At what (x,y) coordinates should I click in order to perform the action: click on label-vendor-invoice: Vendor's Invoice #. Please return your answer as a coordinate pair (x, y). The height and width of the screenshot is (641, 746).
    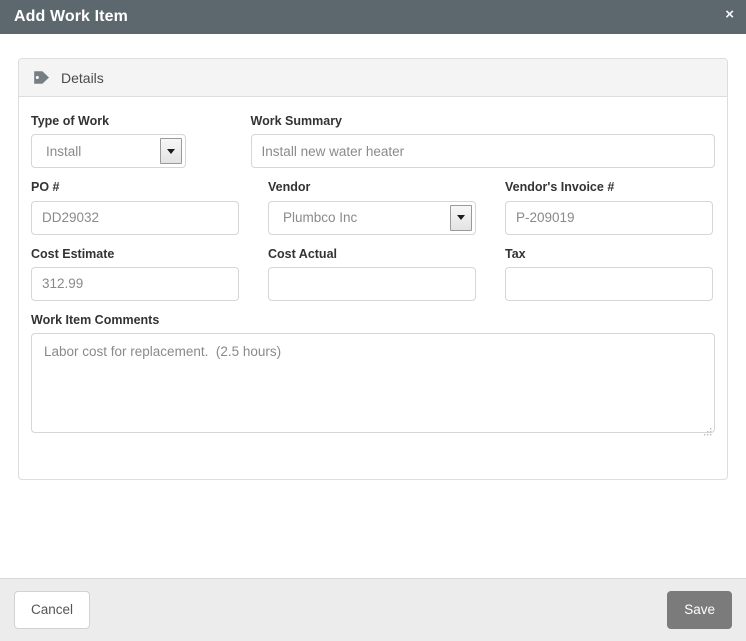
    Looking at the image, I should click on (560, 187).